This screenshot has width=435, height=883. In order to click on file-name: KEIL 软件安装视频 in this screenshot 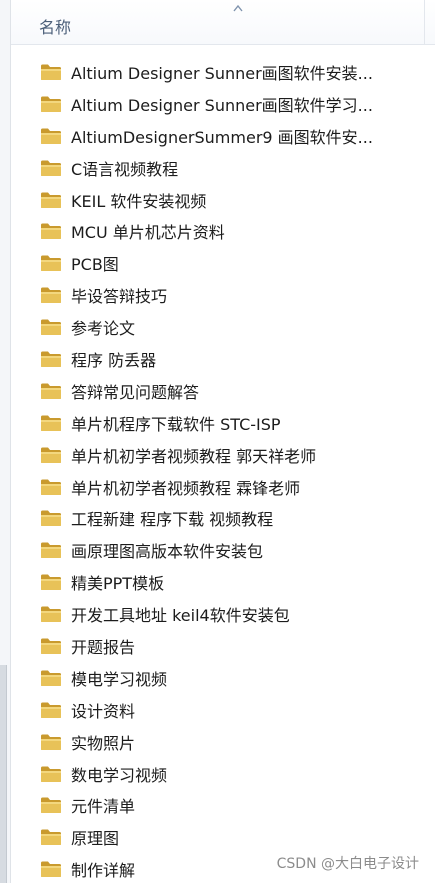, I will do `click(139, 201)`.